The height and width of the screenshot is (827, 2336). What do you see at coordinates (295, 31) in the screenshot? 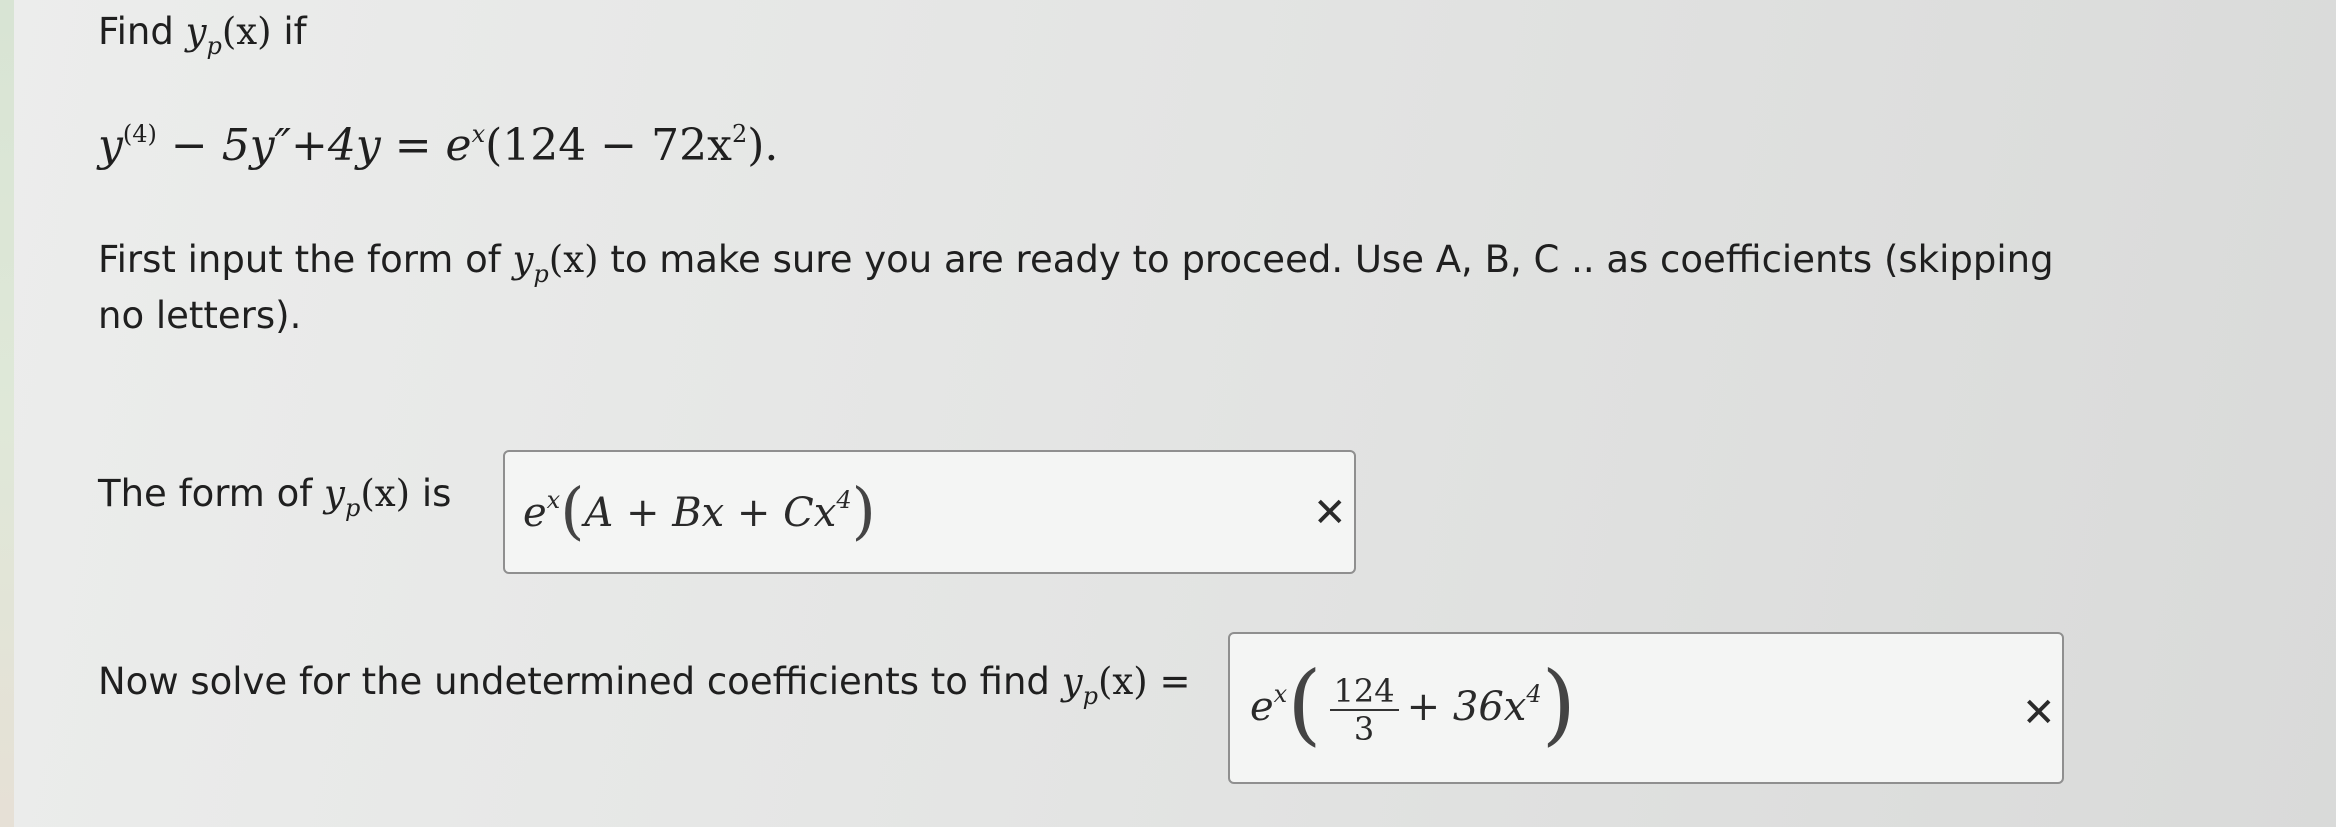
I see `if-word: if` at bounding box center [295, 31].